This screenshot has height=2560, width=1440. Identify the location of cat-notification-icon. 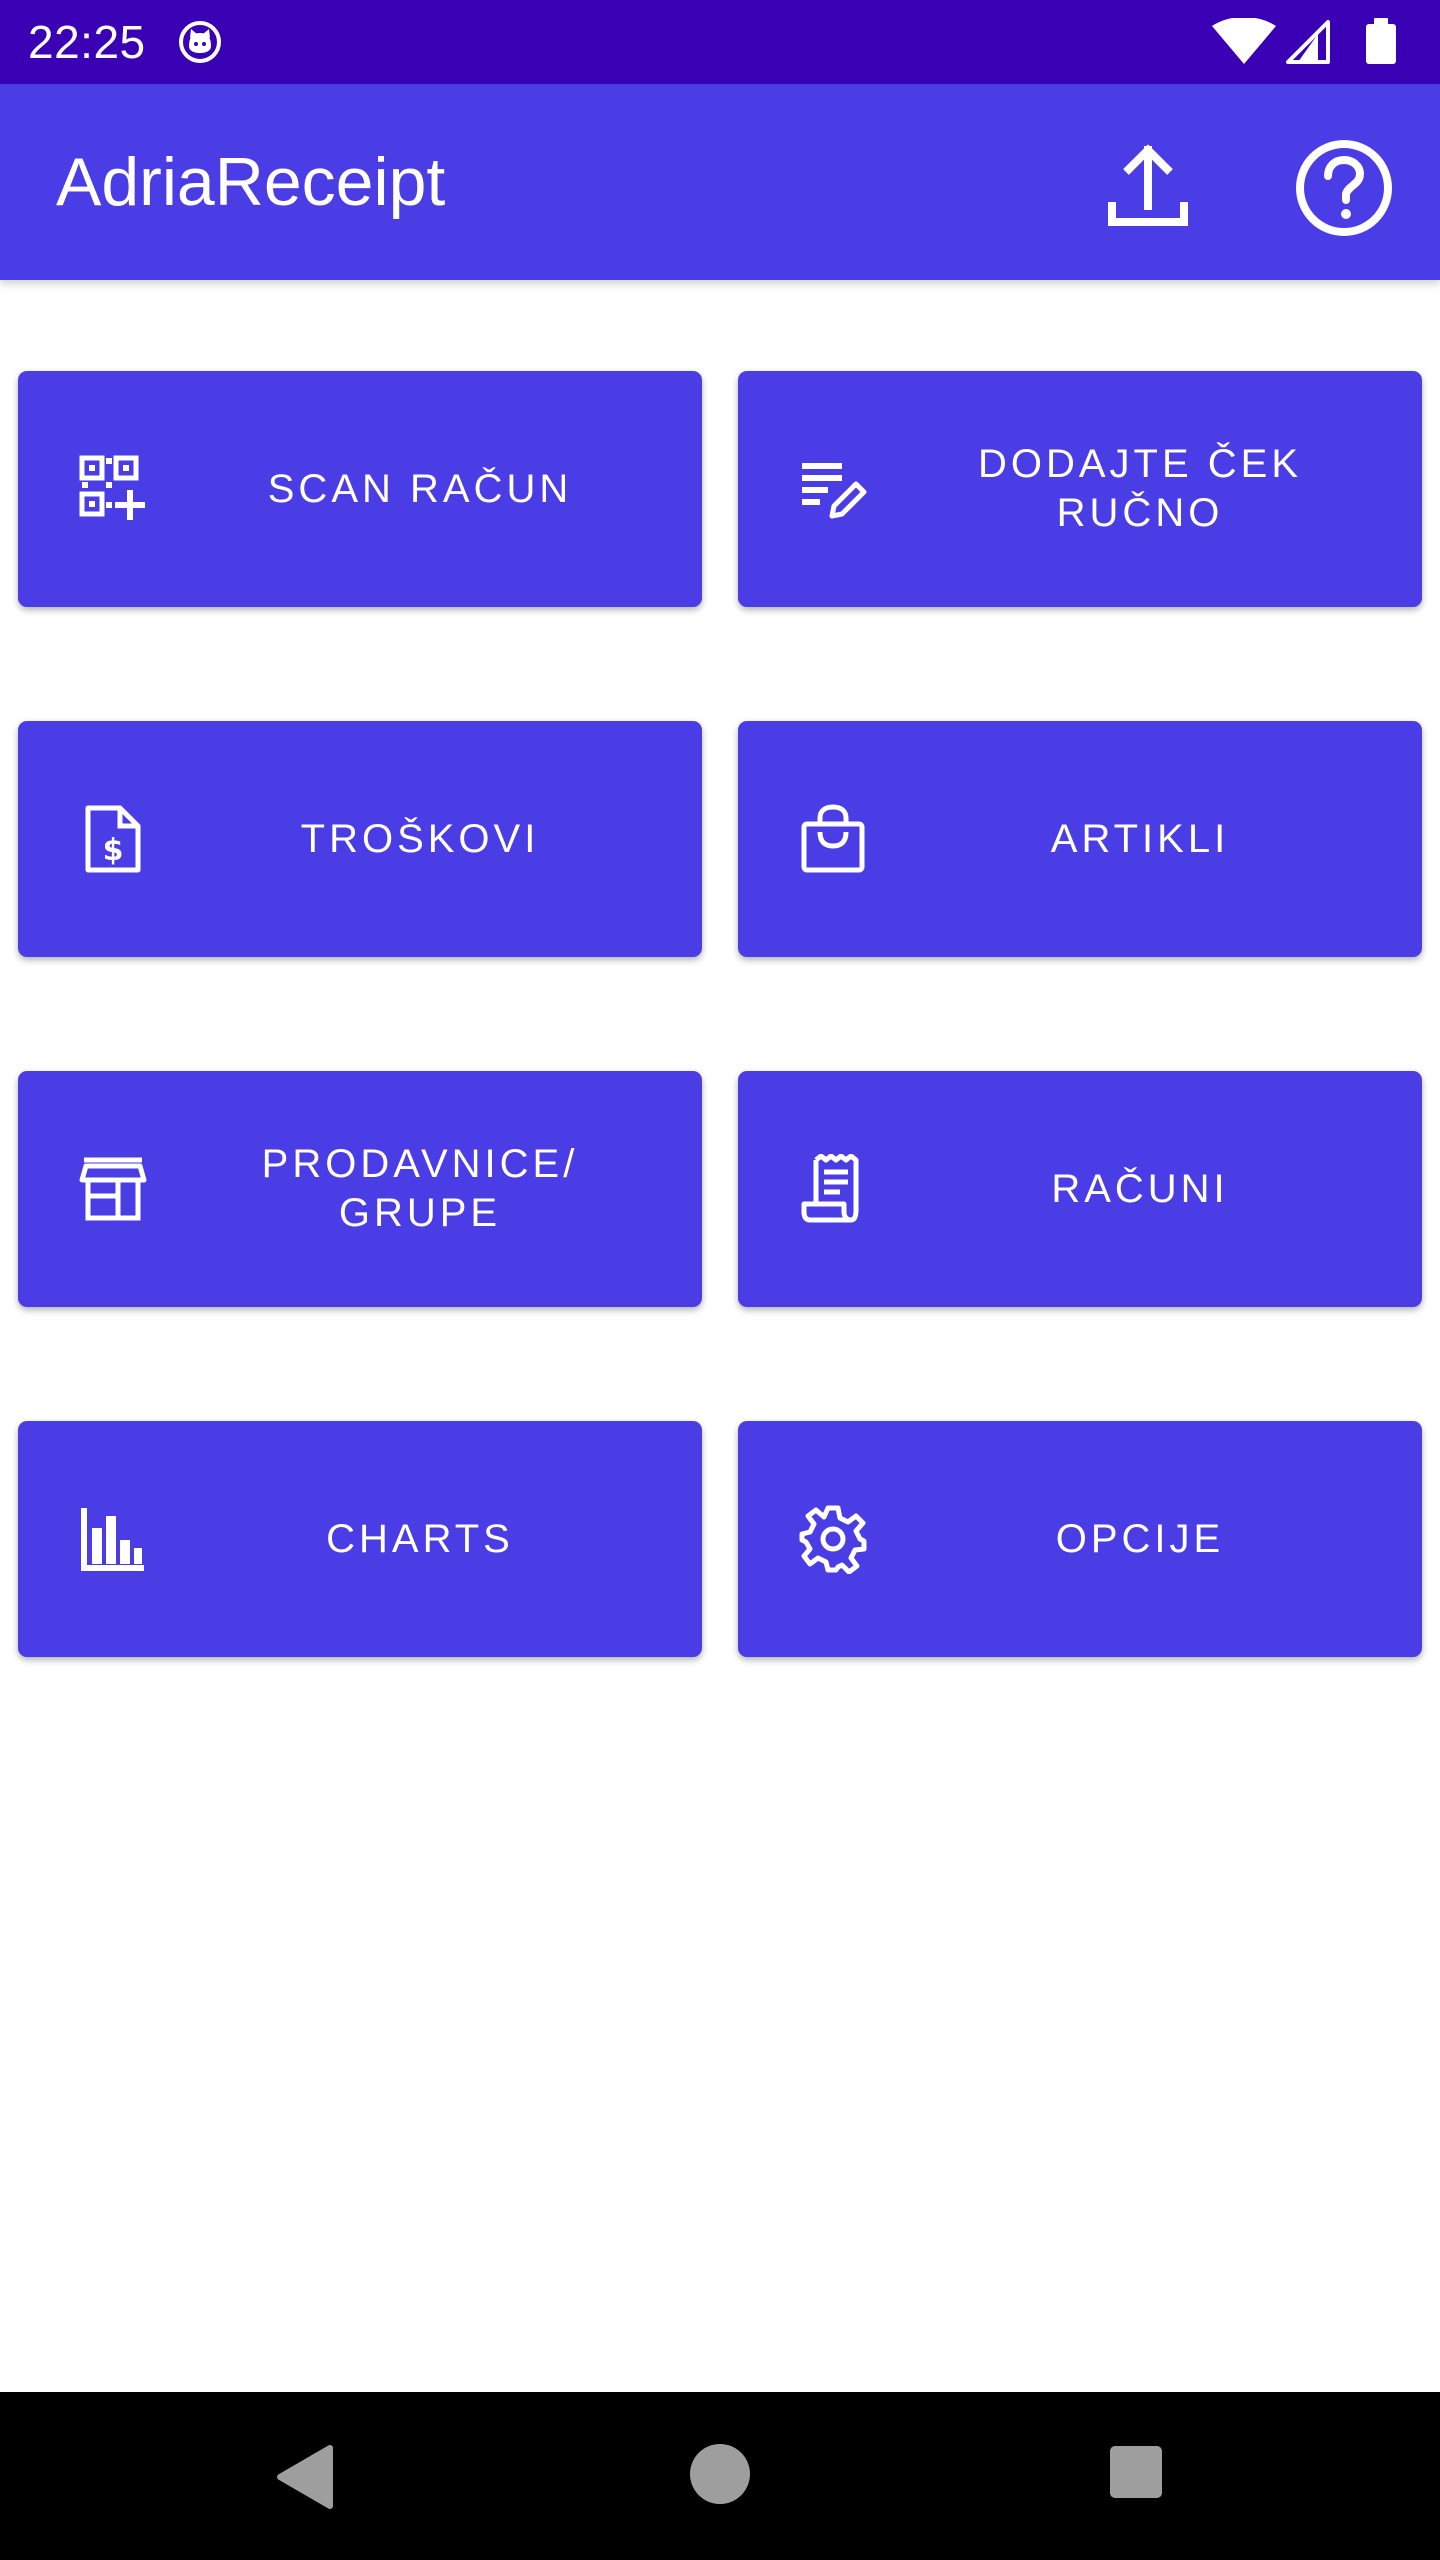
(200, 42).